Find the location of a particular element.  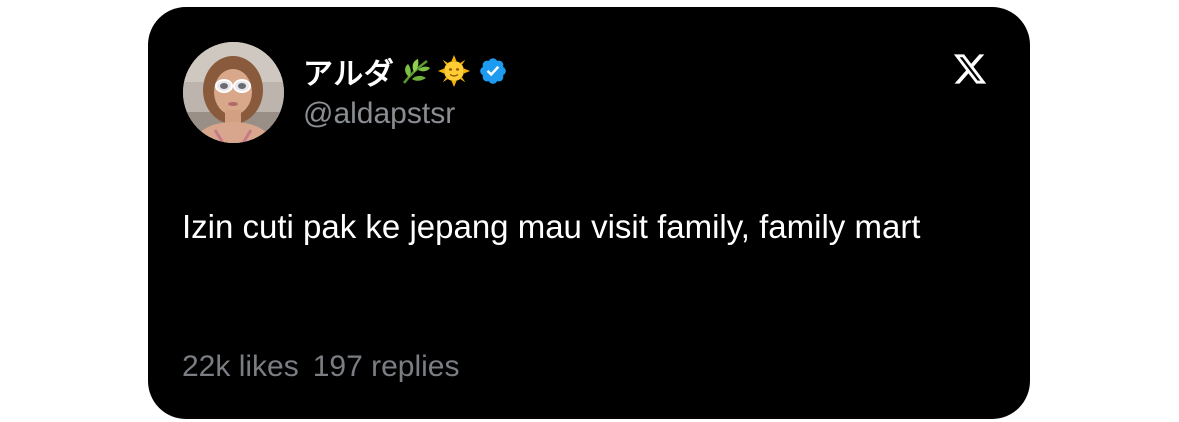

tweet-stats: 22k likes 197 replies is located at coordinates (320, 367).